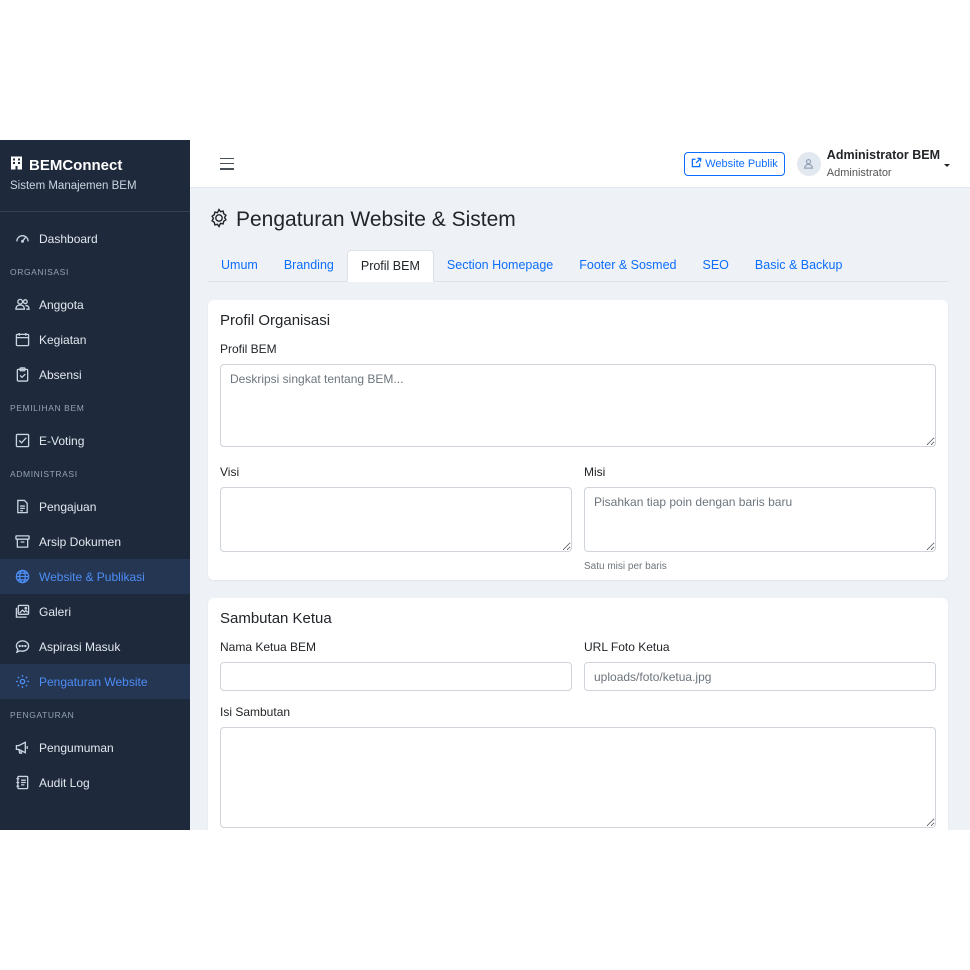 The width and height of the screenshot is (970, 970). Describe the element at coordinates (309, 265) in the screenshot. I see `tab-branding: Branding` at that location.